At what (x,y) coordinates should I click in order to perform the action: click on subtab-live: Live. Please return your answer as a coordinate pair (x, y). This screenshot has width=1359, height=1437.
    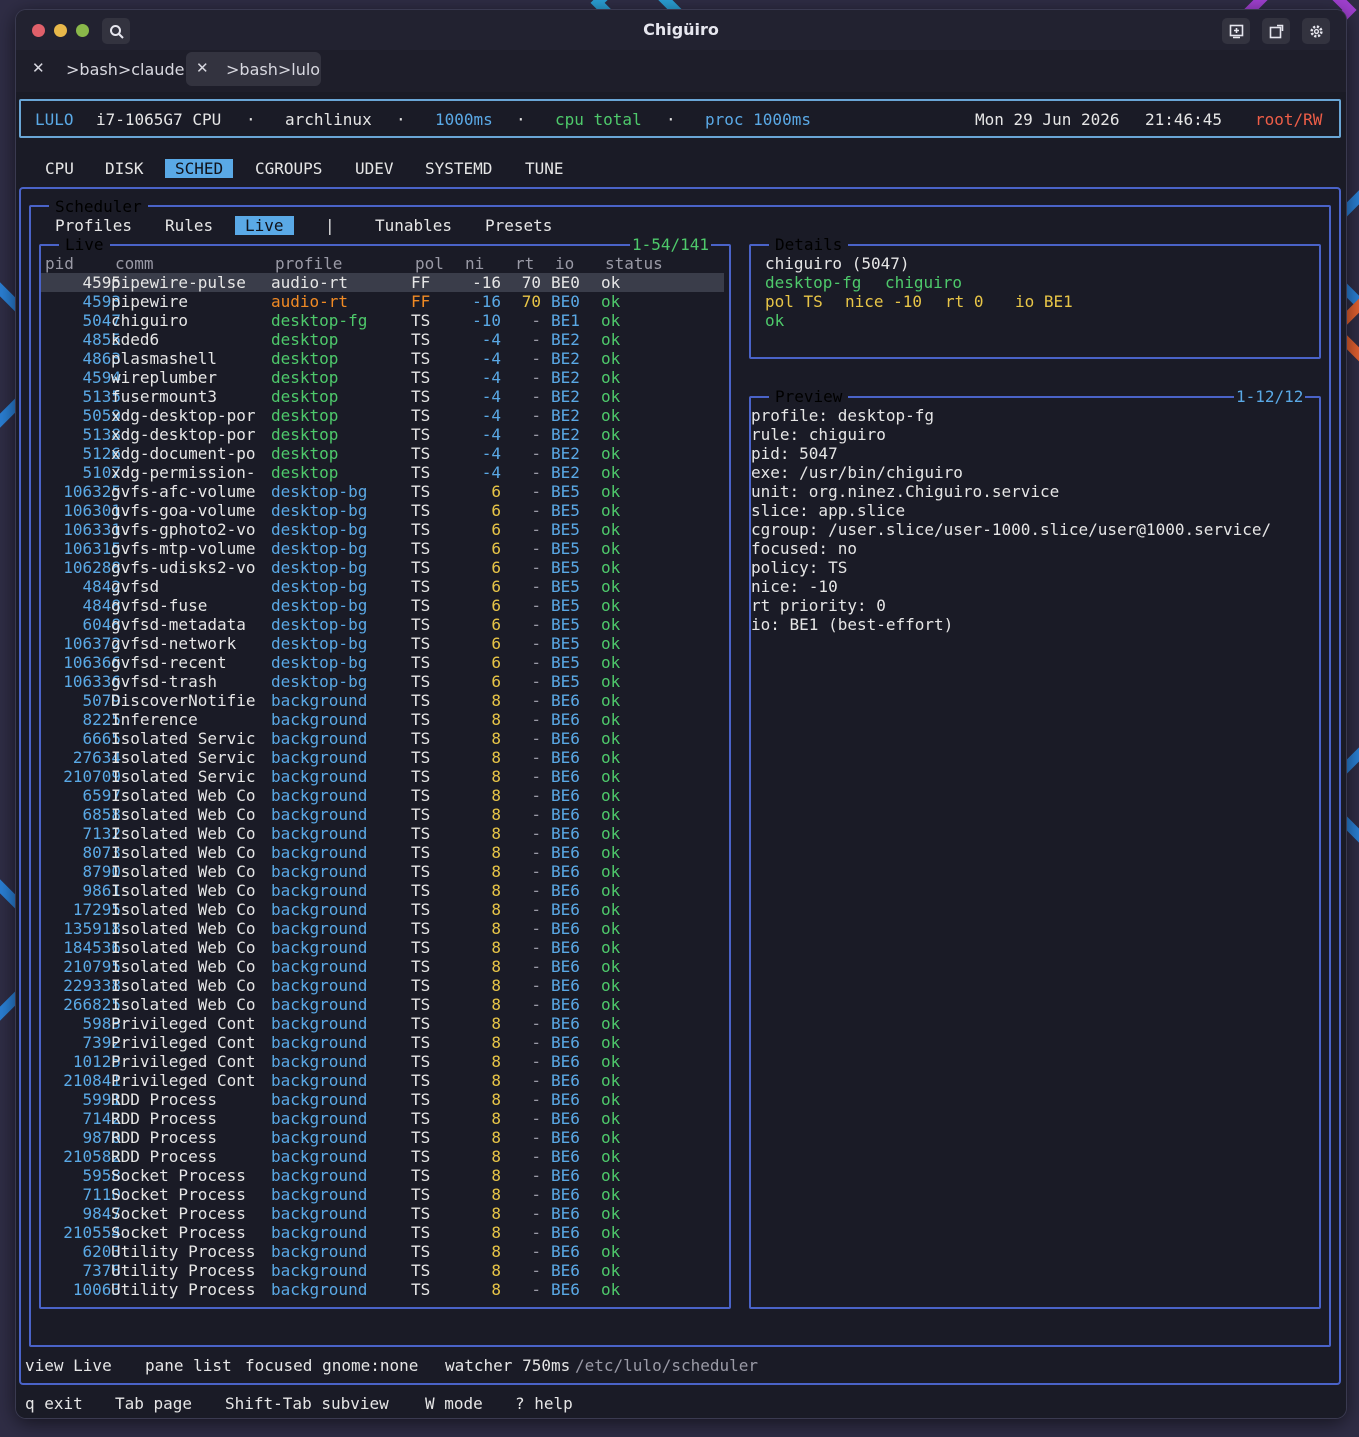
    Looking at the image, I should click on (264, 225).